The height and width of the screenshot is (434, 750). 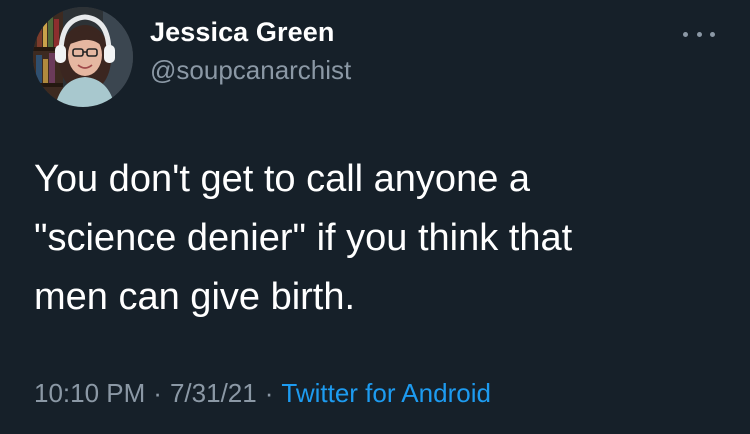 What do you see at coordinates (213, 393) in the screenshot?
I see `tweet-date: 7/31/21` at bounding box center [213, 393].